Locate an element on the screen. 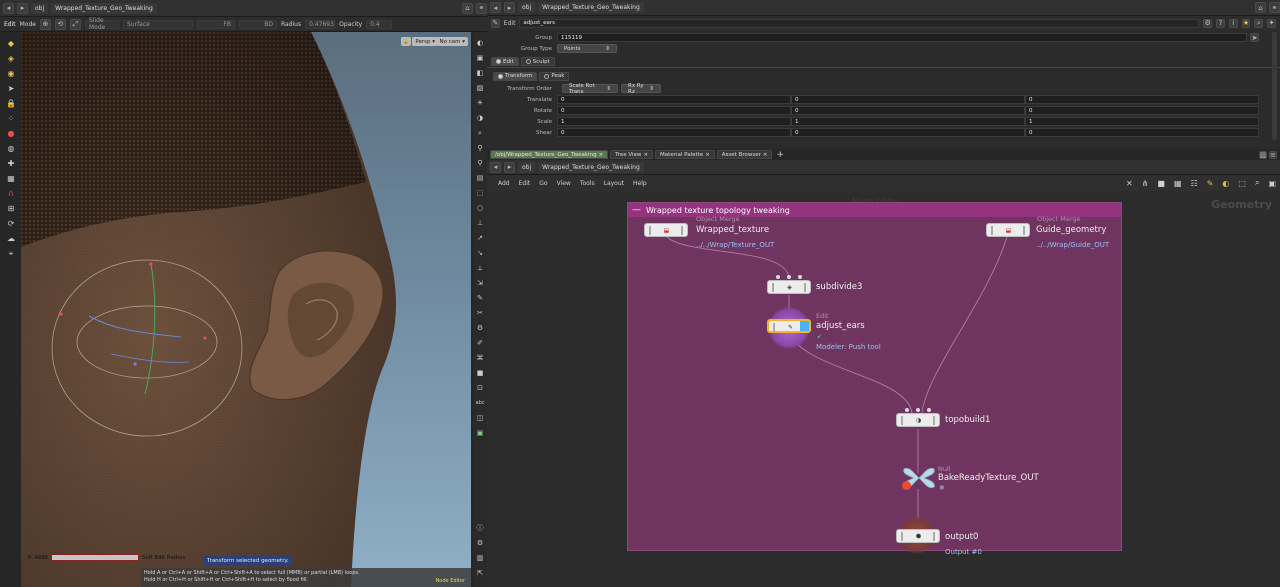  select-arrow-icon: ➤ is located at coordinates (11, 88).